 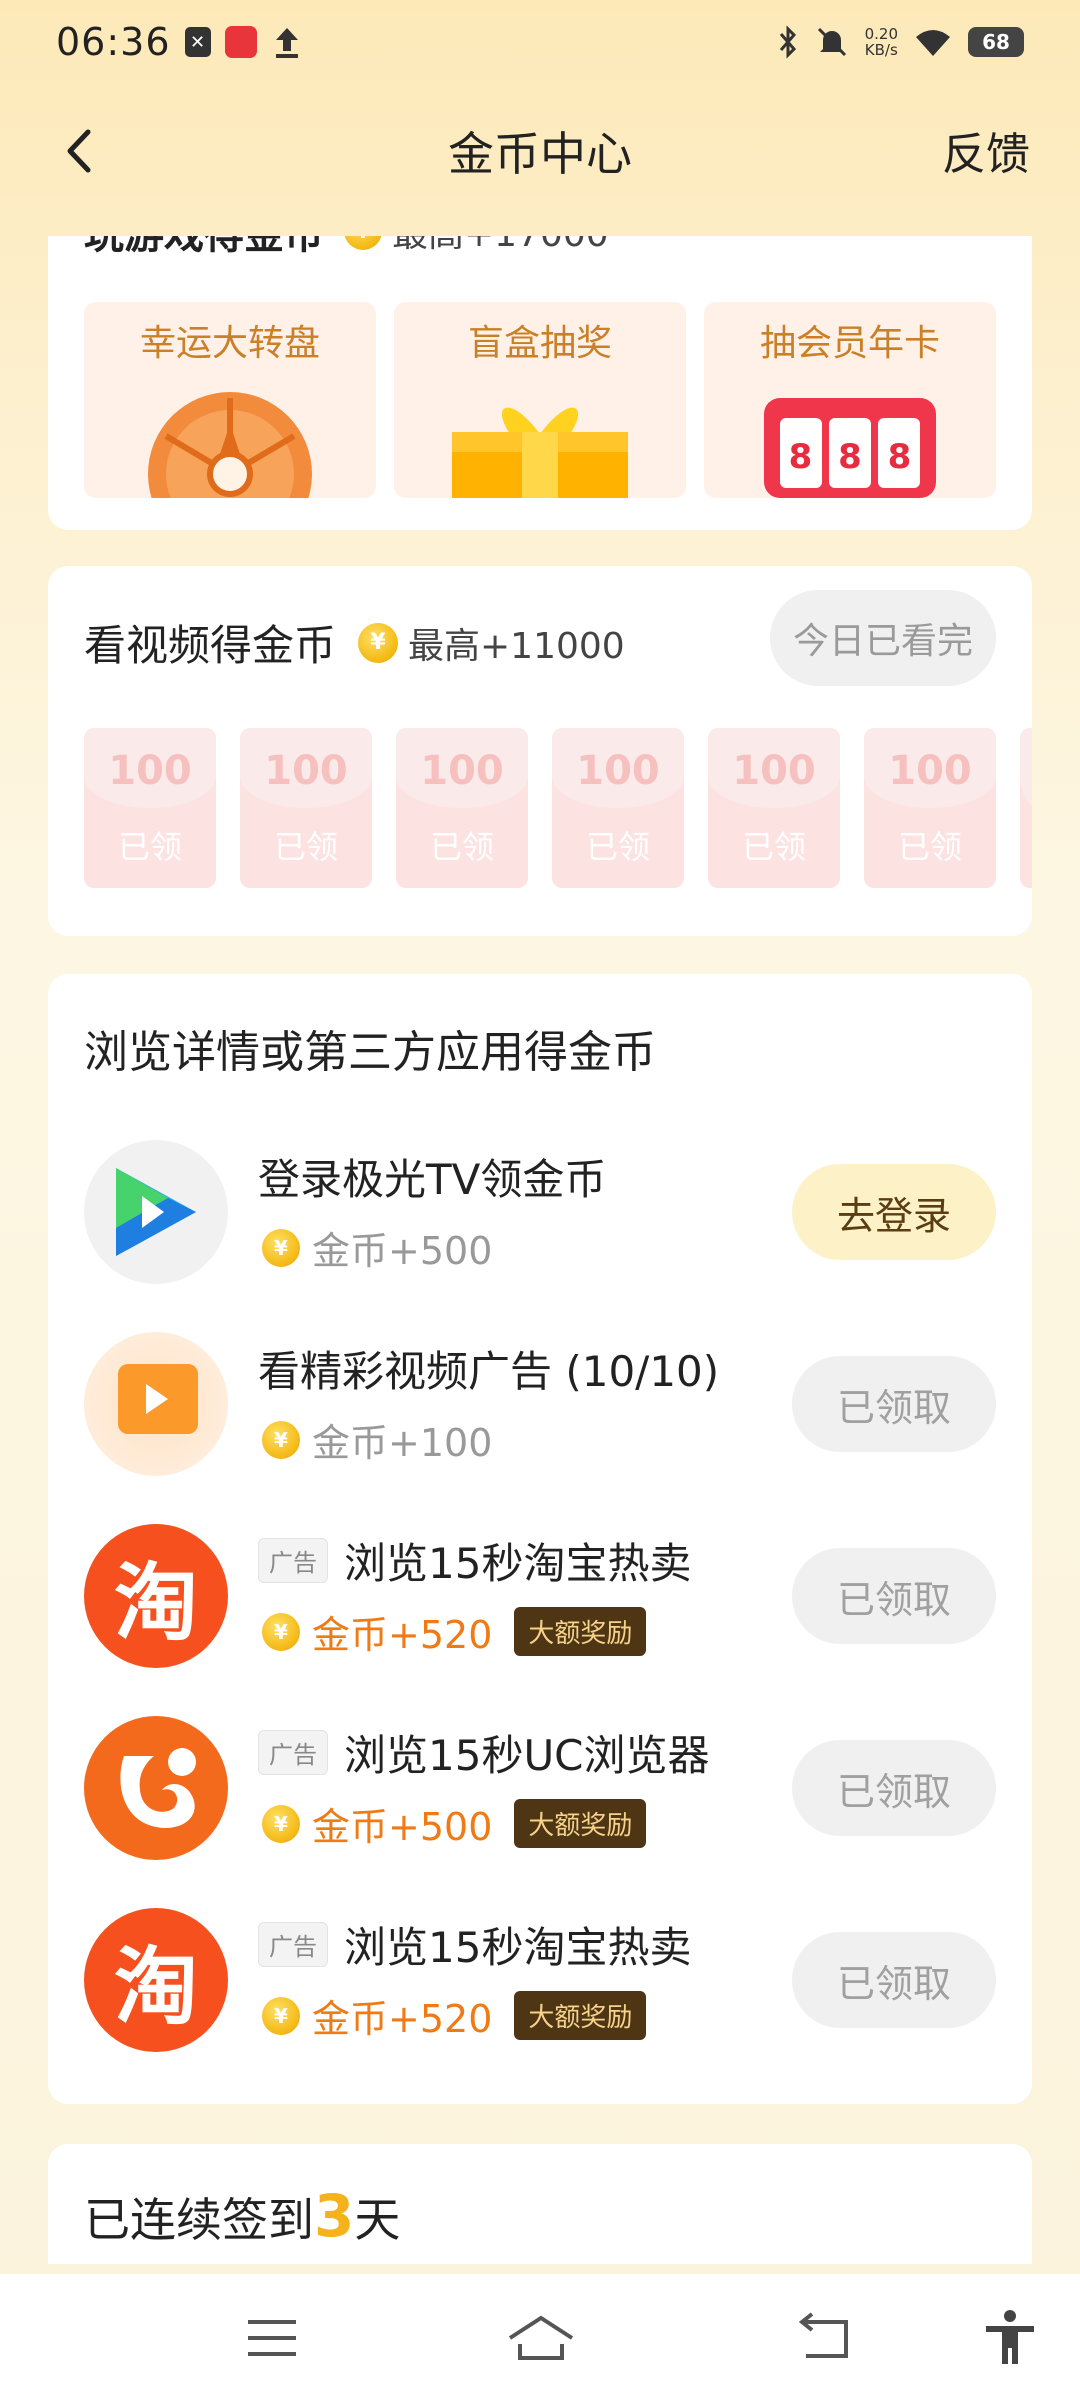 What do you see at coordinates (540, 42) in the screenshot?
I see `status-bar: 06:36 ✕ 0.20 KB/s 68` at bounding box center [540, 42].